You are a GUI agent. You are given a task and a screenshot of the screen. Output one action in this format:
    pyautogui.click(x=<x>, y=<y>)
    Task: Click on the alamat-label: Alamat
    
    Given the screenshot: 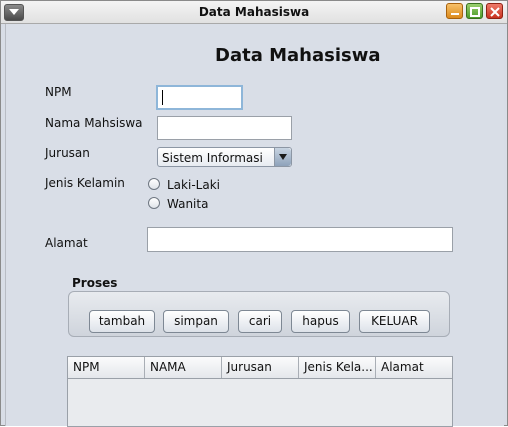 What is the action you would take?
    pyautogui.click(x=66, y=243)
    